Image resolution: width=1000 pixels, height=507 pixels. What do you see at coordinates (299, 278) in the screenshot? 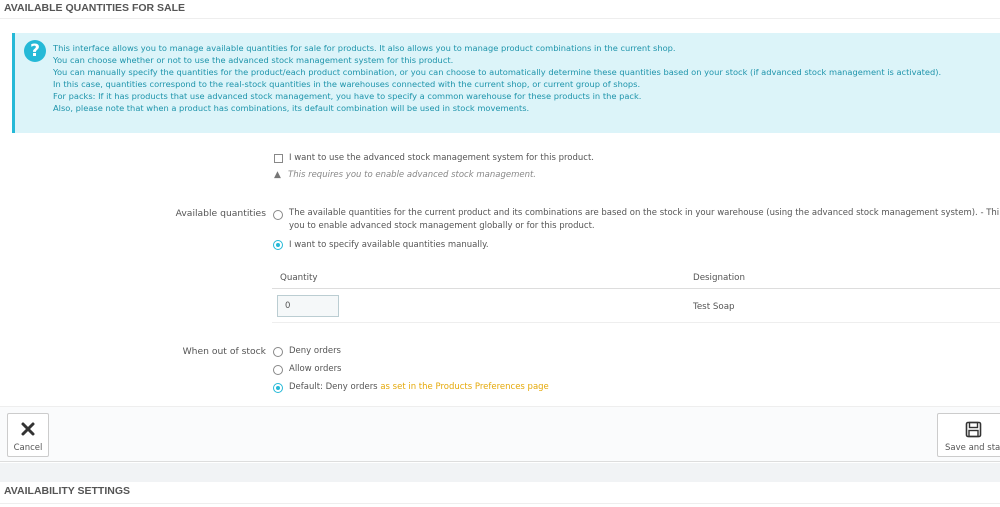
I see `column-header-quantity: Quantity` at bounding box center [299, 278].